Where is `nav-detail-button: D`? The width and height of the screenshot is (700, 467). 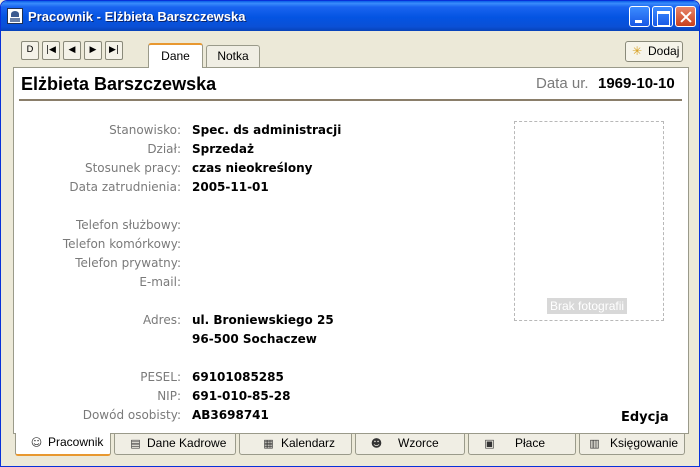 nav-detail-button: D is located at coordinates (30, 50).